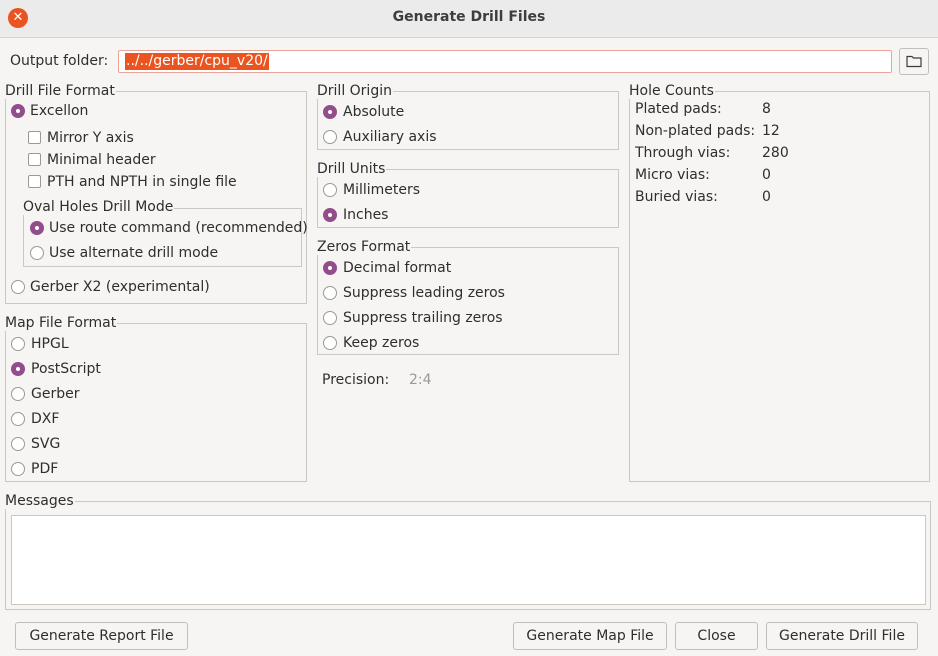 This screenshot has width=938, height=656. What do you see at coordinates (775, 153) in the screenshot?
I see `through-vias-value: 280` at bounding box center [775, 153].